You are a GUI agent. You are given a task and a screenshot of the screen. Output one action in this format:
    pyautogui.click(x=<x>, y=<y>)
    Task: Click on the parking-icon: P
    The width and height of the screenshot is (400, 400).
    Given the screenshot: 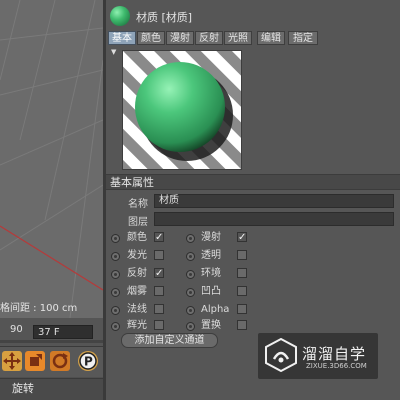 What is the action you would take?
    pyautogui.click(x=88, y=361)
    